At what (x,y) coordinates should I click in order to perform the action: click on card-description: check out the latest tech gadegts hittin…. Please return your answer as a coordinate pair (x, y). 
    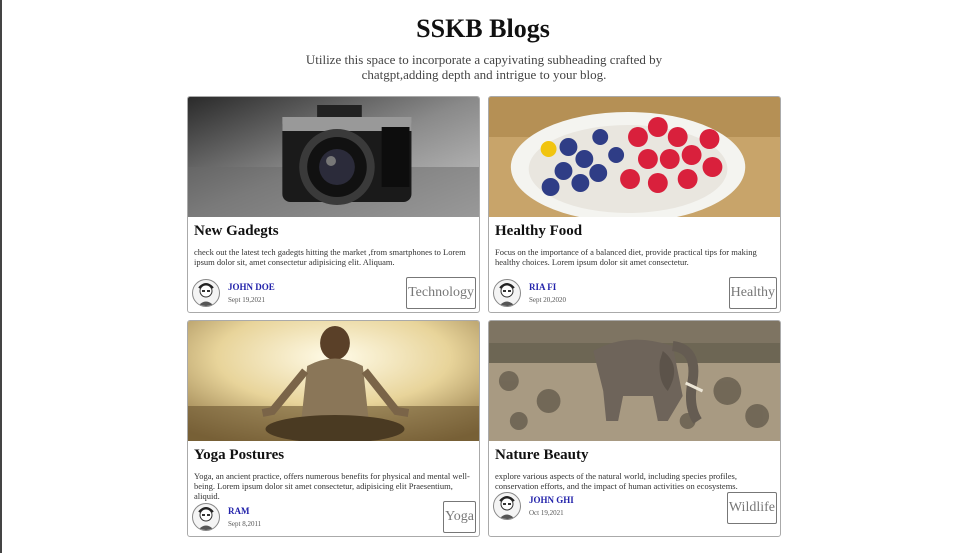
    Looking at the image, I should click on (330, 257).